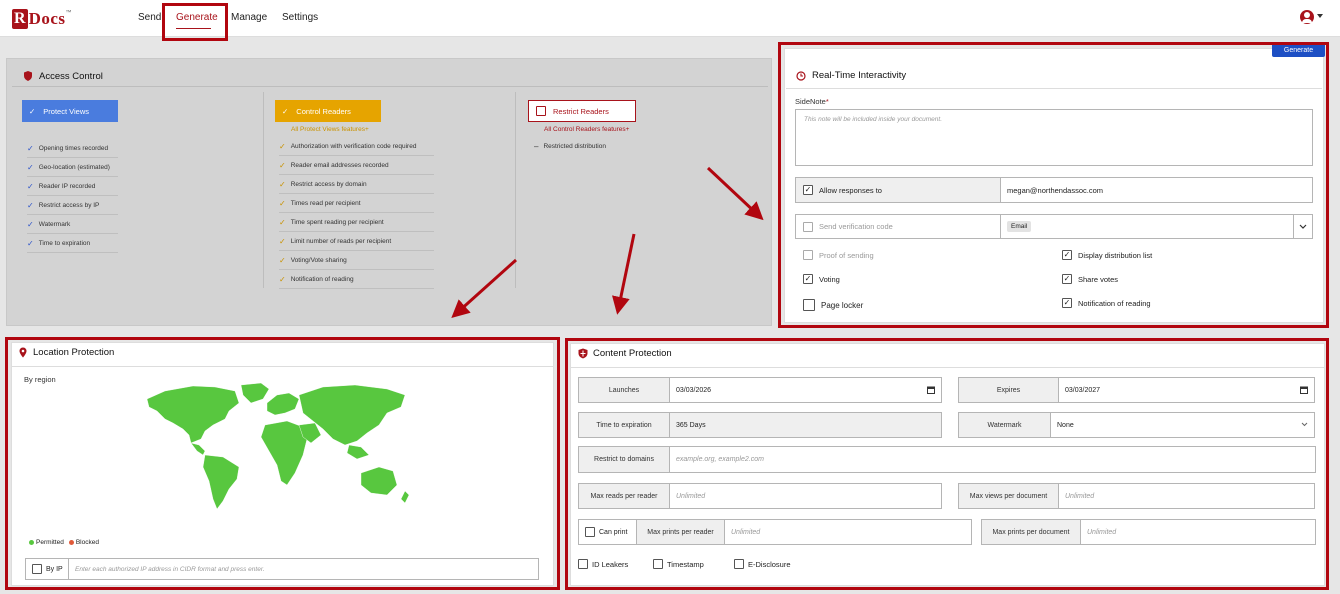  What do you see at coordinates (624, 274) in the screenshot?
I see `arrow-to-content` at bounding box center [624, 274].